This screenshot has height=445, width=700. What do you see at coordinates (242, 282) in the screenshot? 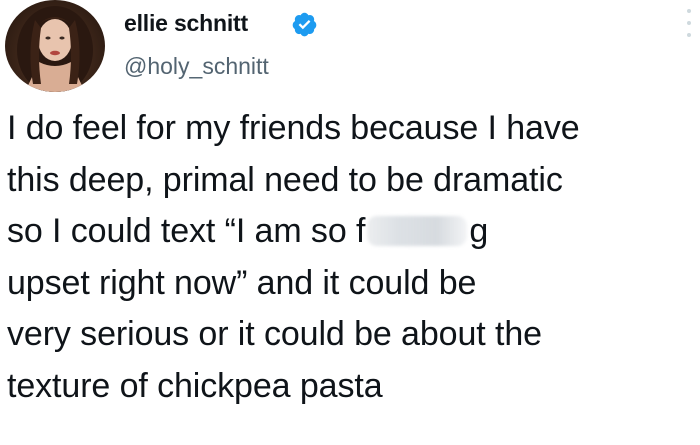
I see `tweet-line: upset right now” and it could be` at bounding box center [242, 282].